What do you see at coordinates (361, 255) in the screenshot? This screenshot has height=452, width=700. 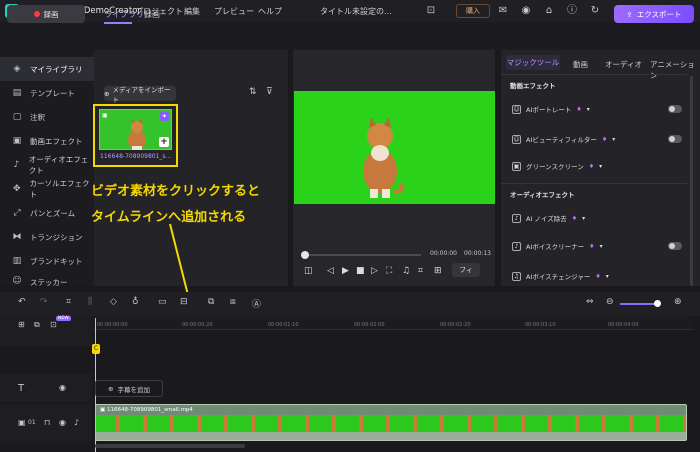 I see `seek-bar` at bounding box center [361, 255].